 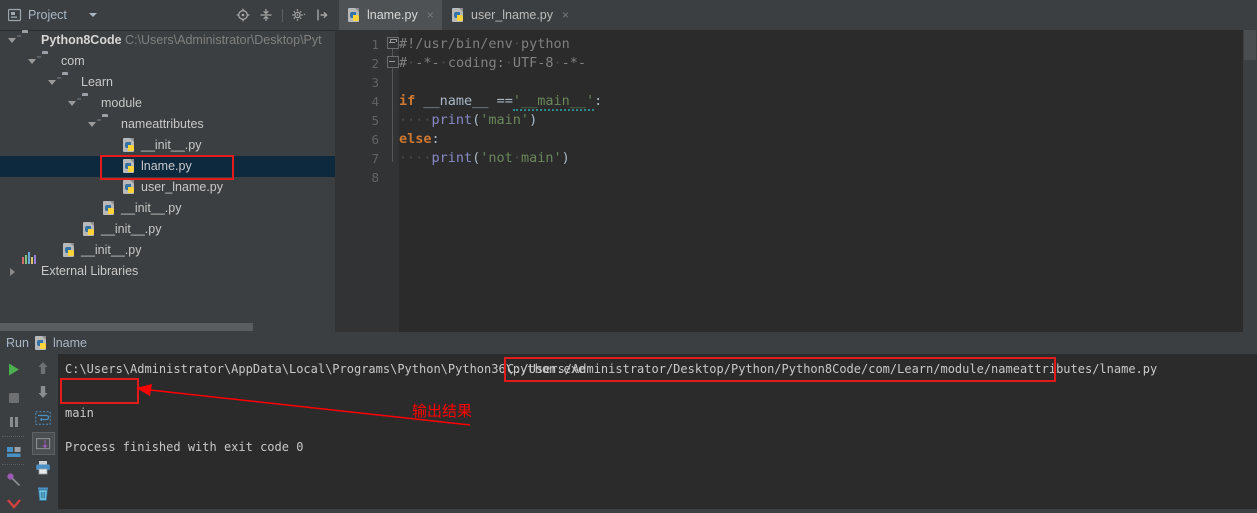 I want to click on run-toolbar-right, so click(x=42, y=431).